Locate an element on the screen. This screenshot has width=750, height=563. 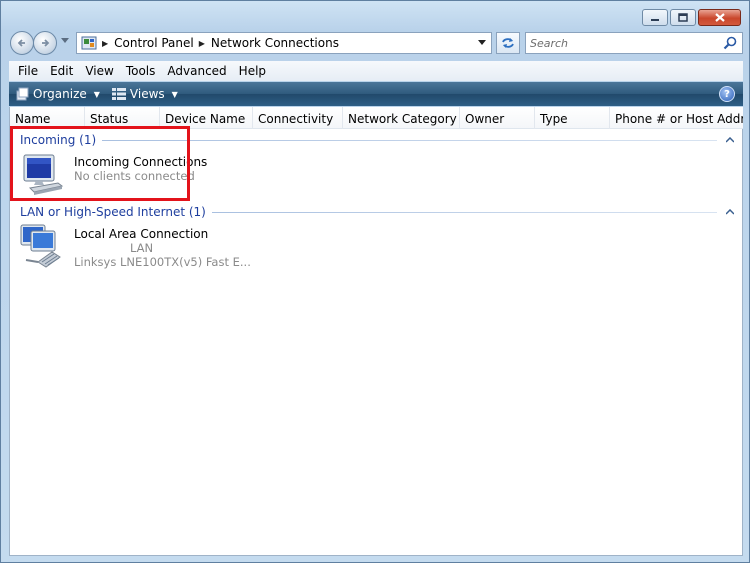
command-bar: Organize ▼ Views ▼ ? is located at coordinates (376, 94).